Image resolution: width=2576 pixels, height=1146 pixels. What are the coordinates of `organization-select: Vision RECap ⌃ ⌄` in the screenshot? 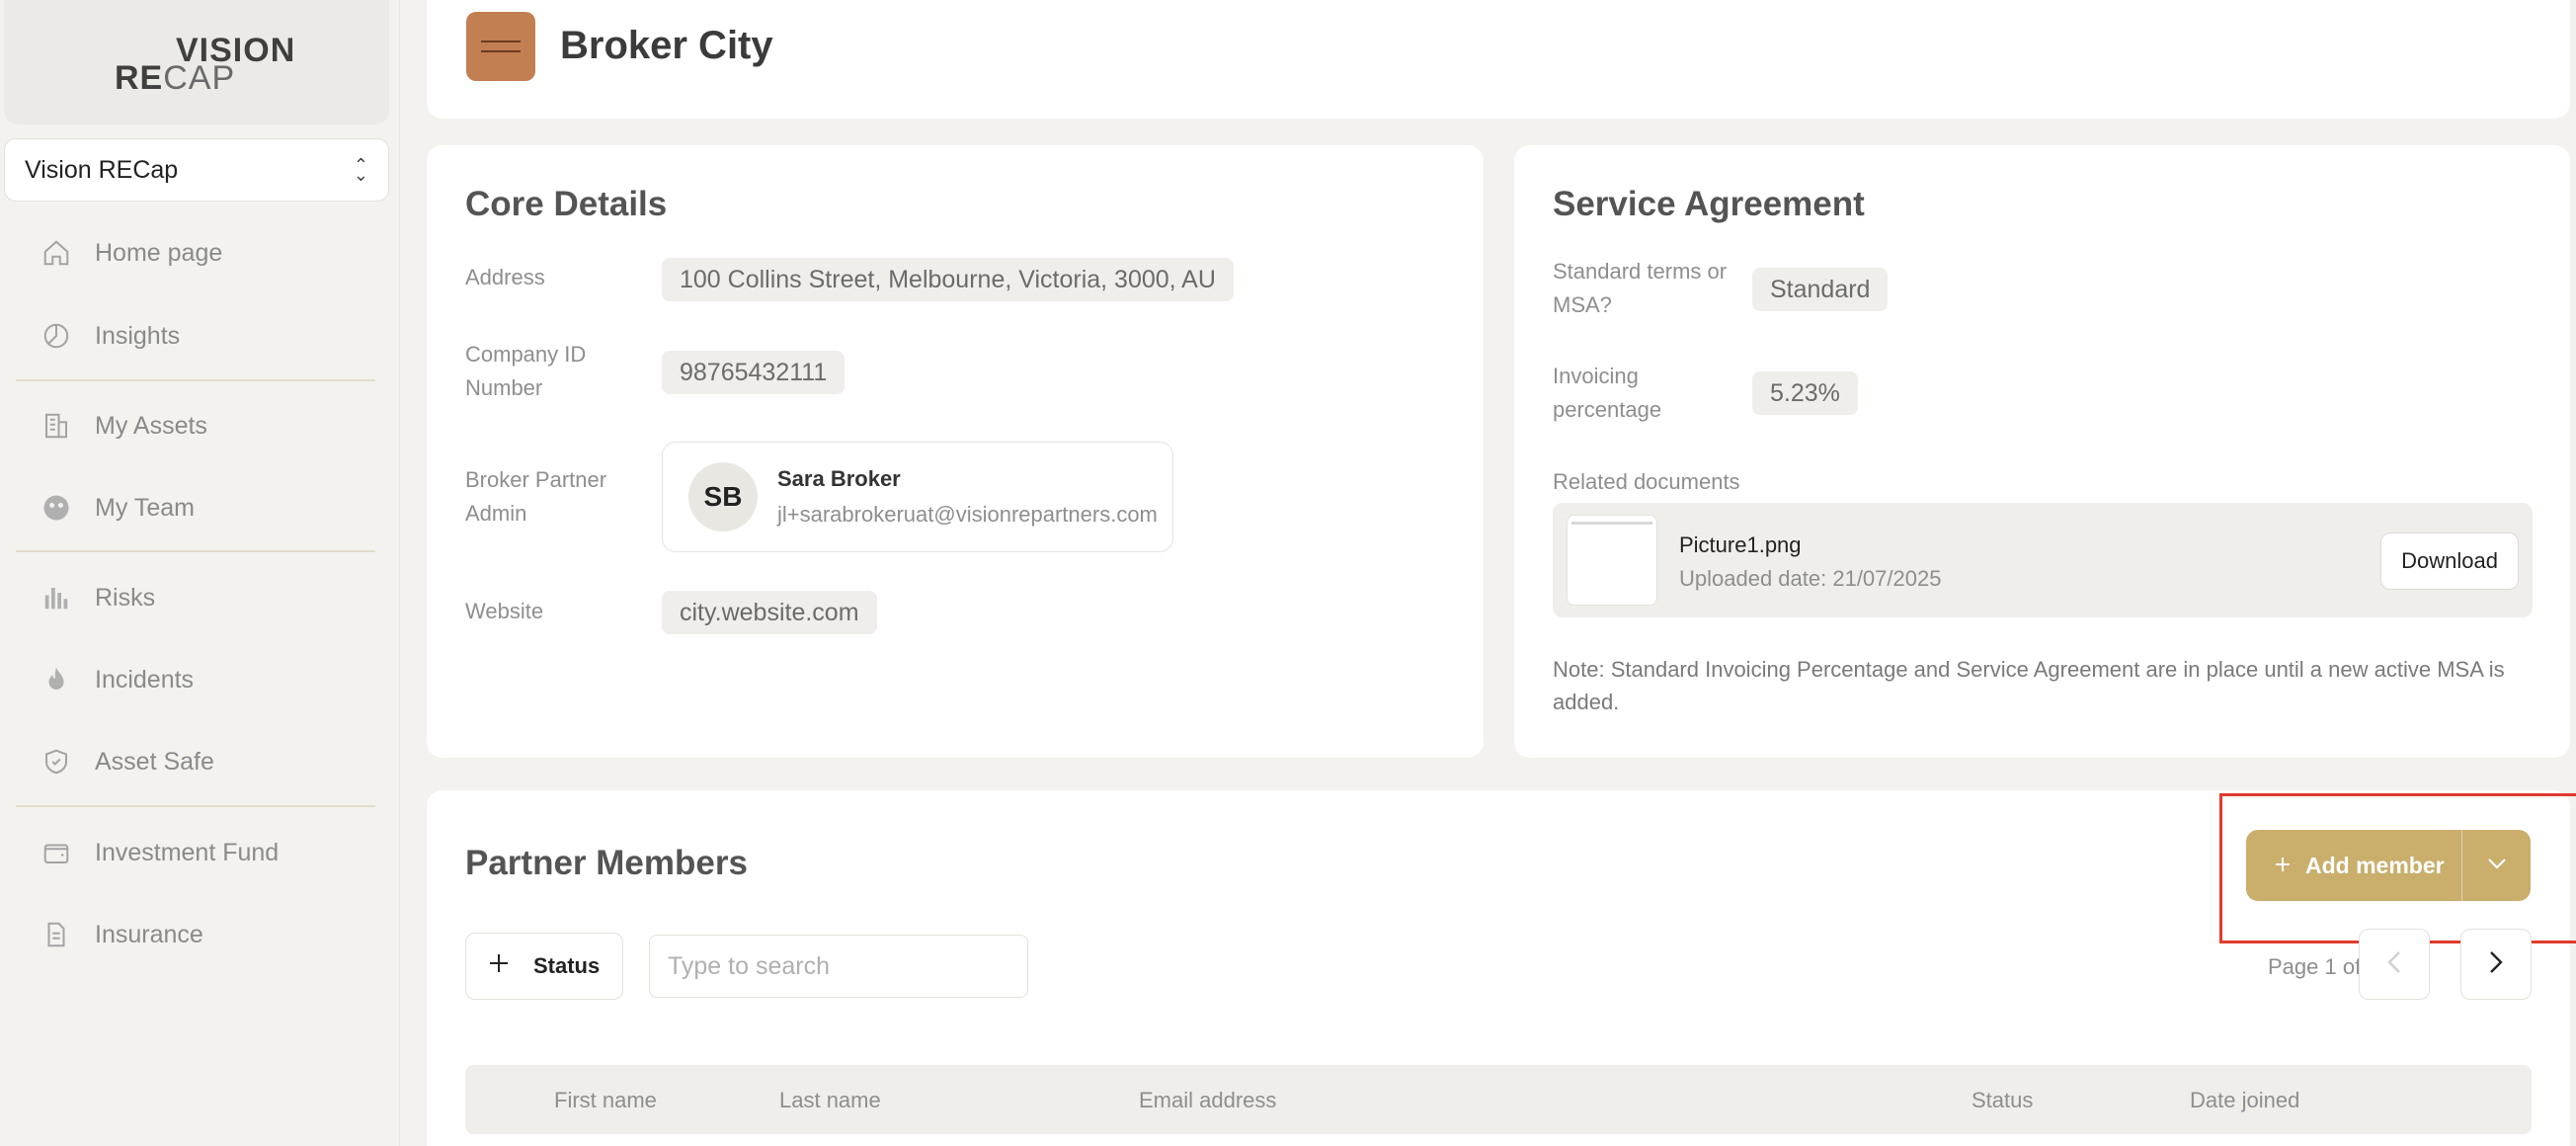 It's located at (196, 170).